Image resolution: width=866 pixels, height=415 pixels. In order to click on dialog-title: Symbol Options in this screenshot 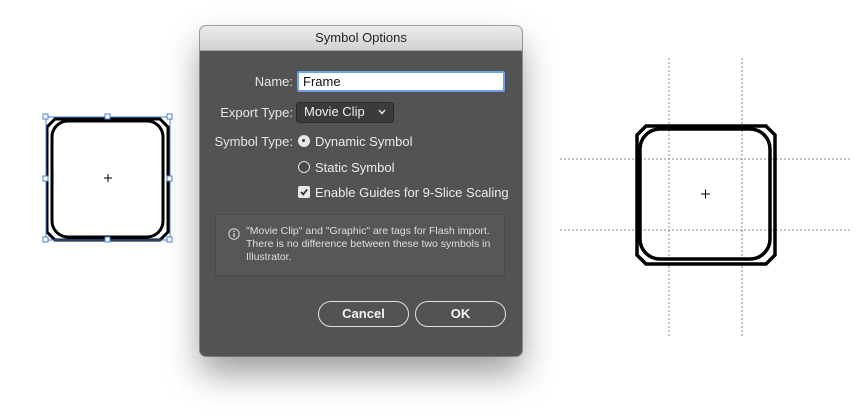, I will do `click(361, 38)`.